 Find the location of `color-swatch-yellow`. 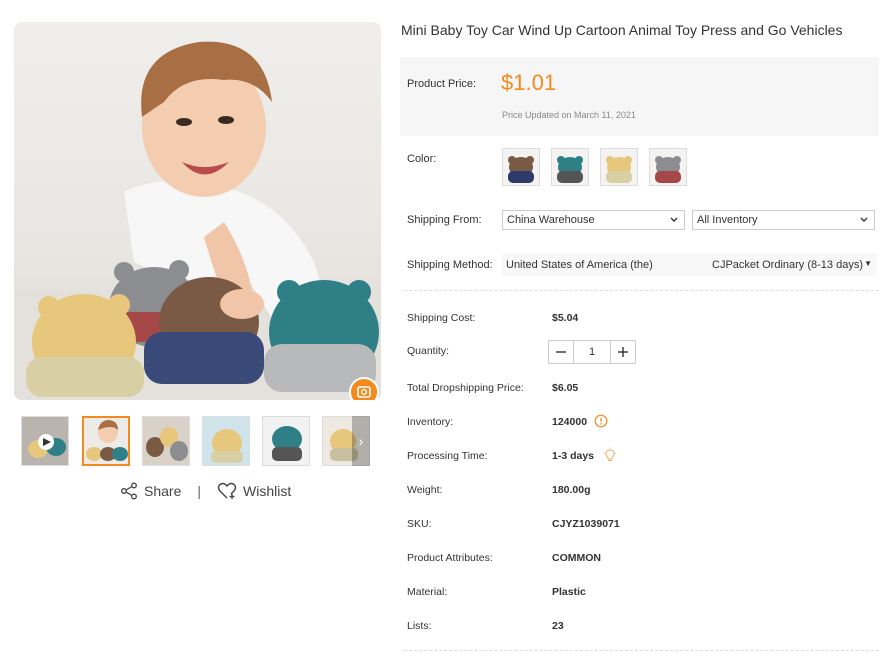

color-swatch-yellow is located at coordinates (619, 167).